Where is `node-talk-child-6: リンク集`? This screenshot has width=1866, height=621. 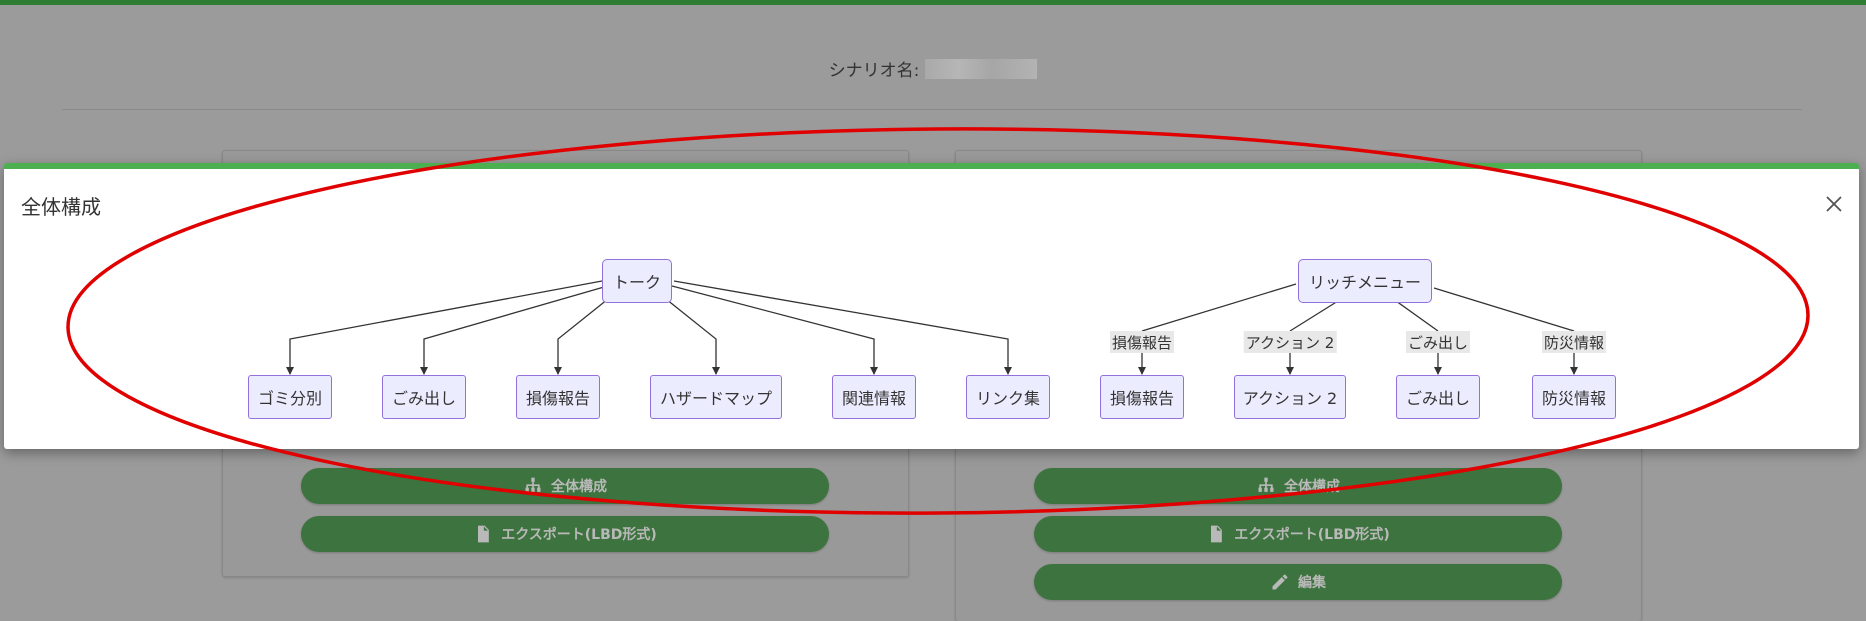
node-talk-child-6: リンク集 is located at coordinates (1008, 397).